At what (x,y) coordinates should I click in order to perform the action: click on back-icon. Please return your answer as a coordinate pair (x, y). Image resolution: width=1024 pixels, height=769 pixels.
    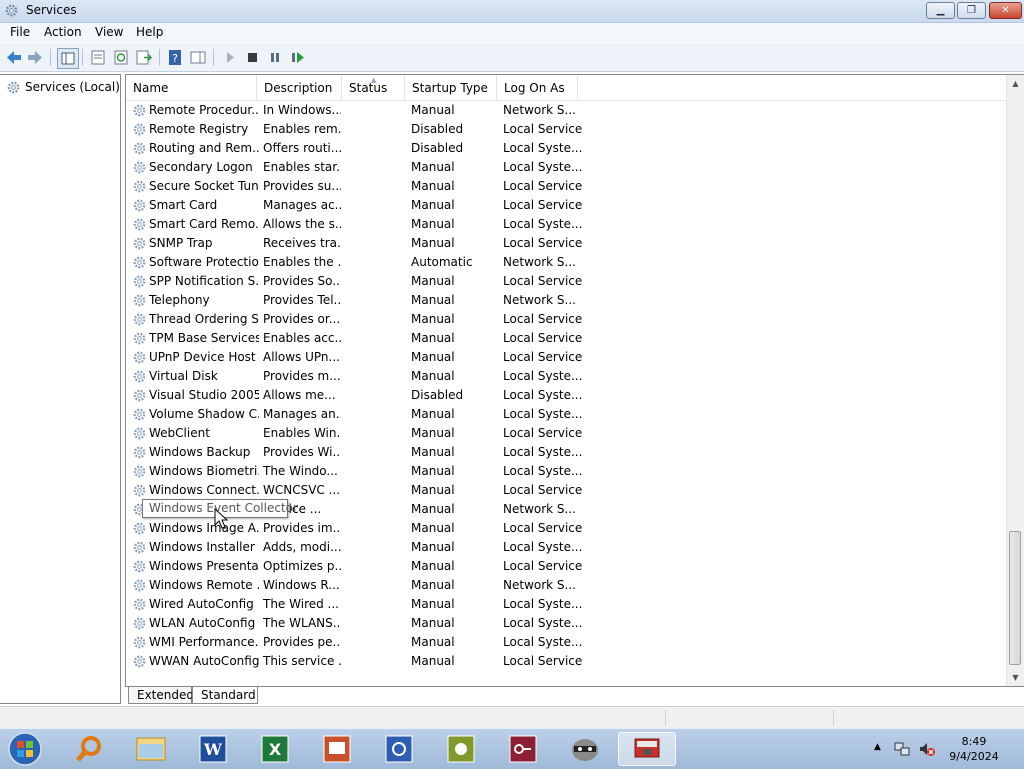
    Looking at the image, I should click on (14, 57).